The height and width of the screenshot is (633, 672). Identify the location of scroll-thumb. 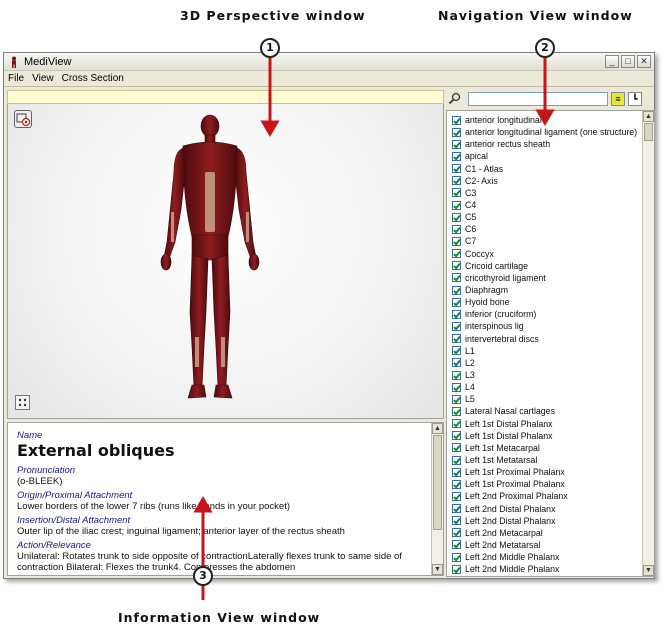
(437, 482).